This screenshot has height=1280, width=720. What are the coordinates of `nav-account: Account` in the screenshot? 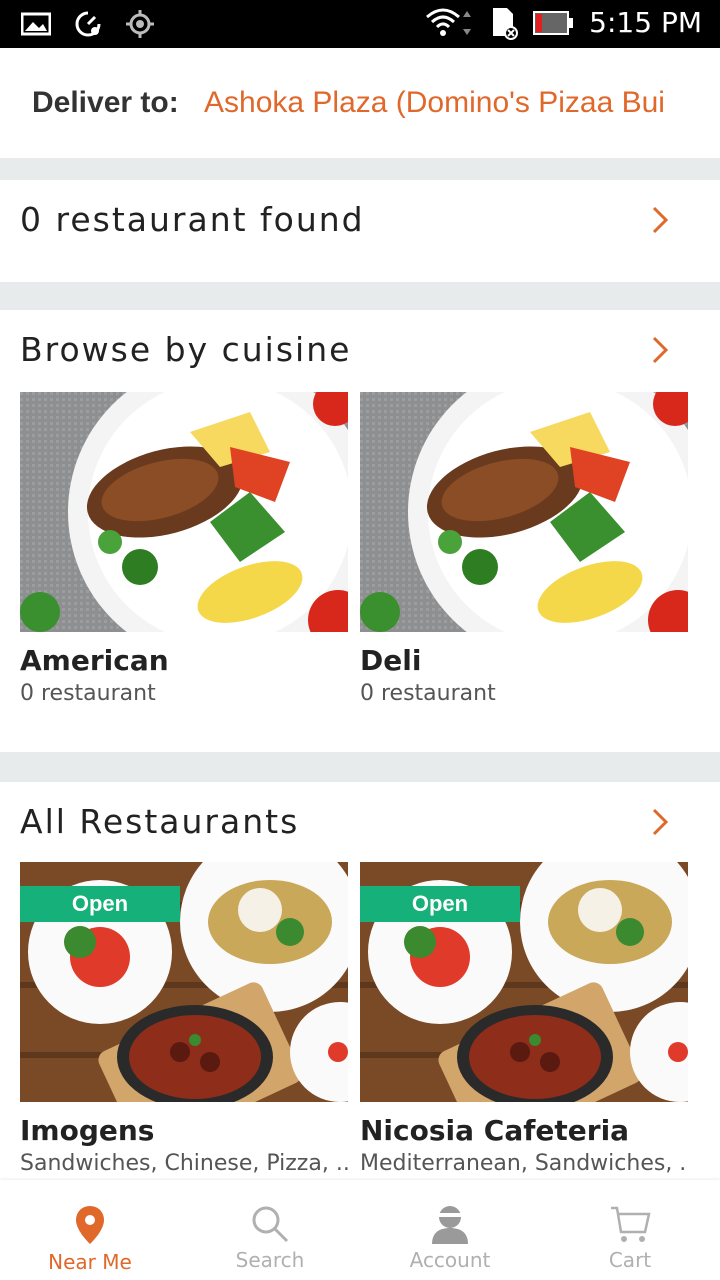 It's located at (450, 1230).